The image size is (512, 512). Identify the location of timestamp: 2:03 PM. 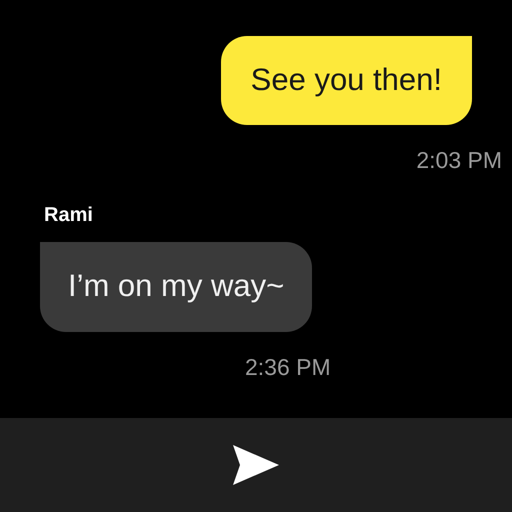
(459, 160).